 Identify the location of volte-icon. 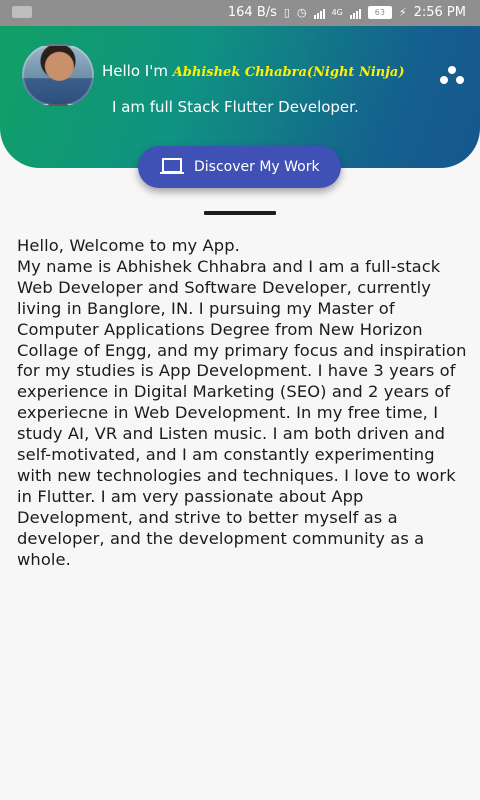
(22, 12).